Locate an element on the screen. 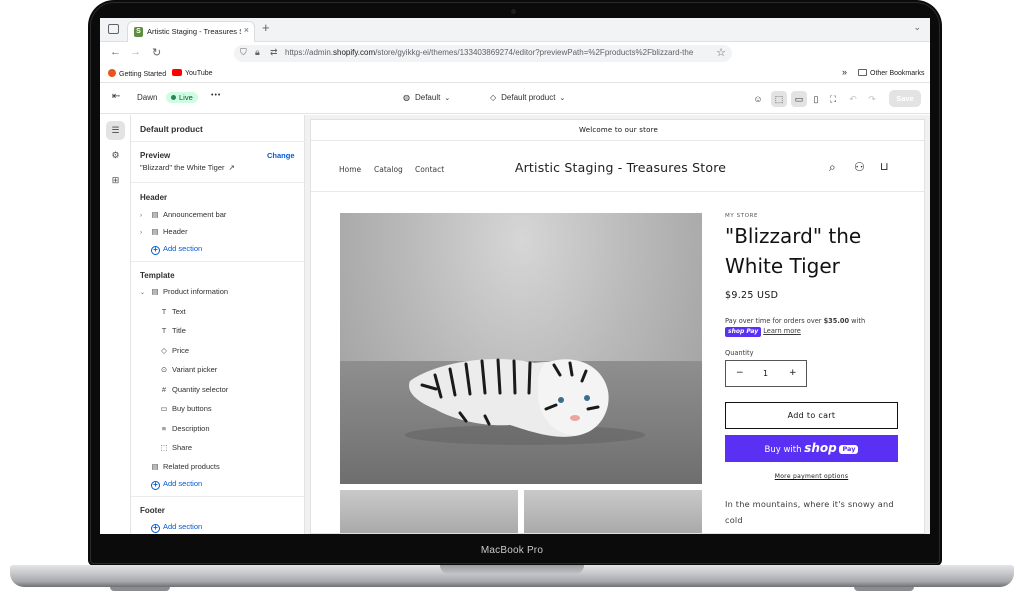 This screenshot has width=1024, height=598. template-select: ◇ Default product ⌄ is located at coordinates (527, 97).